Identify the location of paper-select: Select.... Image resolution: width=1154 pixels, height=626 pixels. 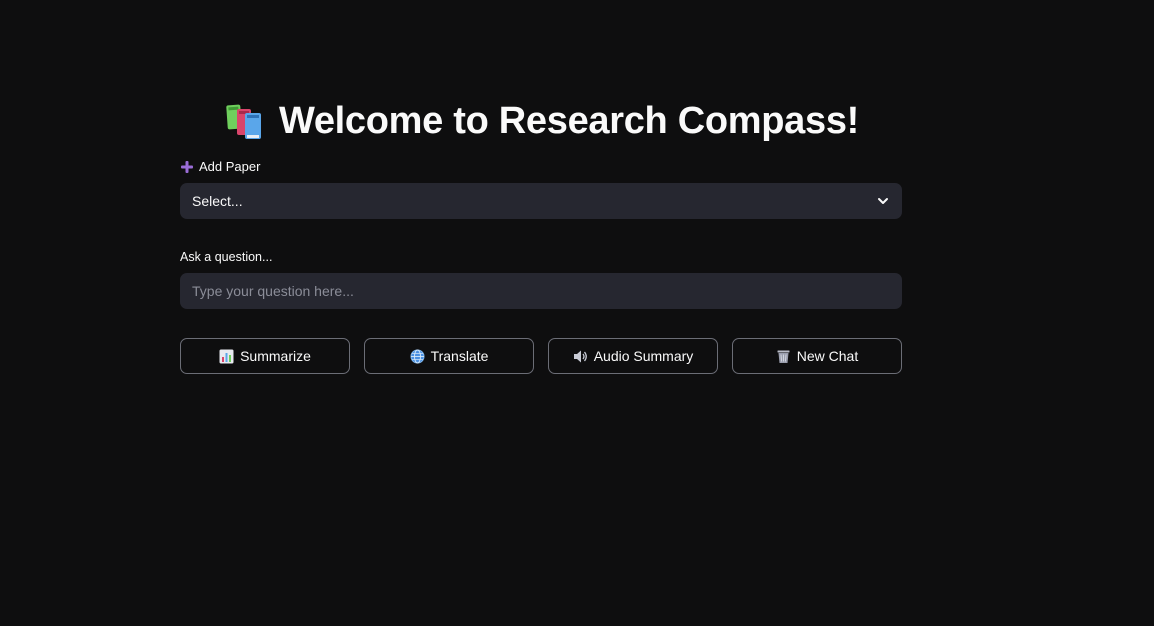
(541, 201).